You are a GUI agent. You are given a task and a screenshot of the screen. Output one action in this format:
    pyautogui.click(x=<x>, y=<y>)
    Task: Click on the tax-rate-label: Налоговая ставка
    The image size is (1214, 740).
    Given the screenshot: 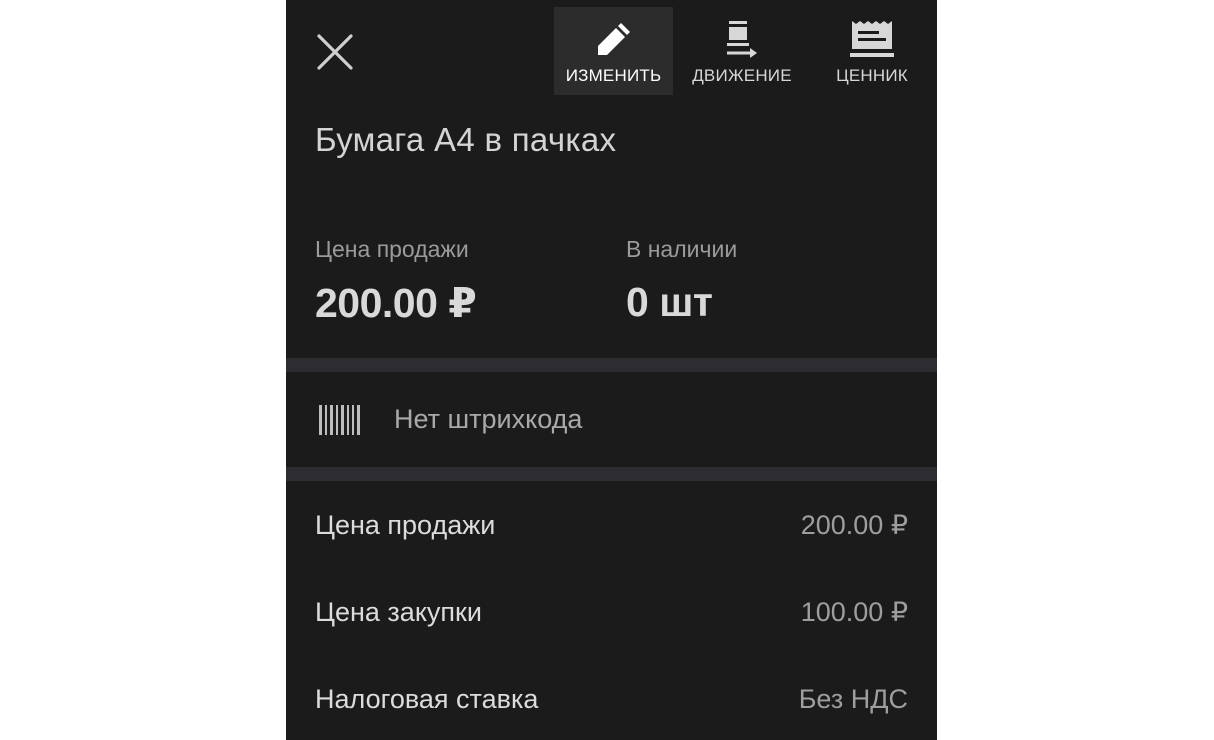 What is the action you would take?
    pyautogui.click(x=427, y=698)
    